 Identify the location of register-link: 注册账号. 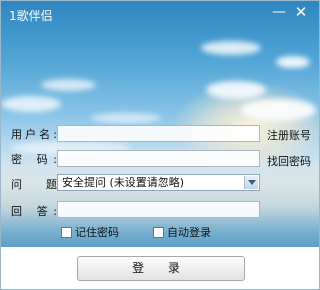
(289, 135).